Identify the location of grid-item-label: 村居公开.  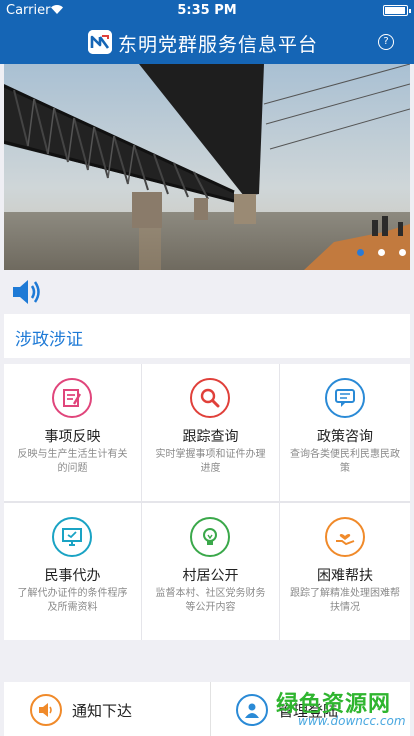
(210, 576).